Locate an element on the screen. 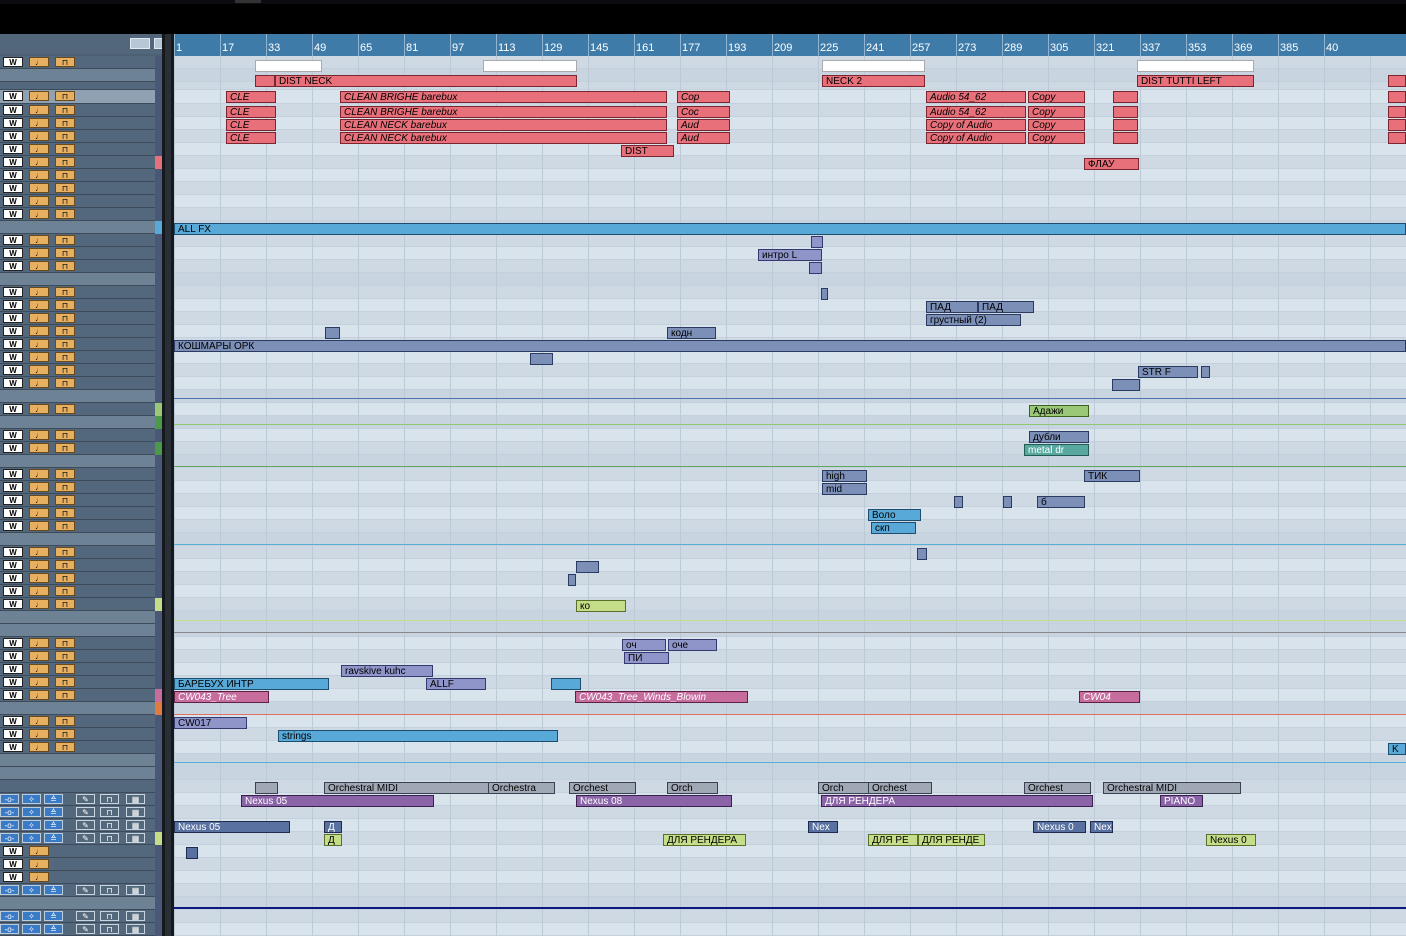  clip: DIST is located at coordinates (647, 151).